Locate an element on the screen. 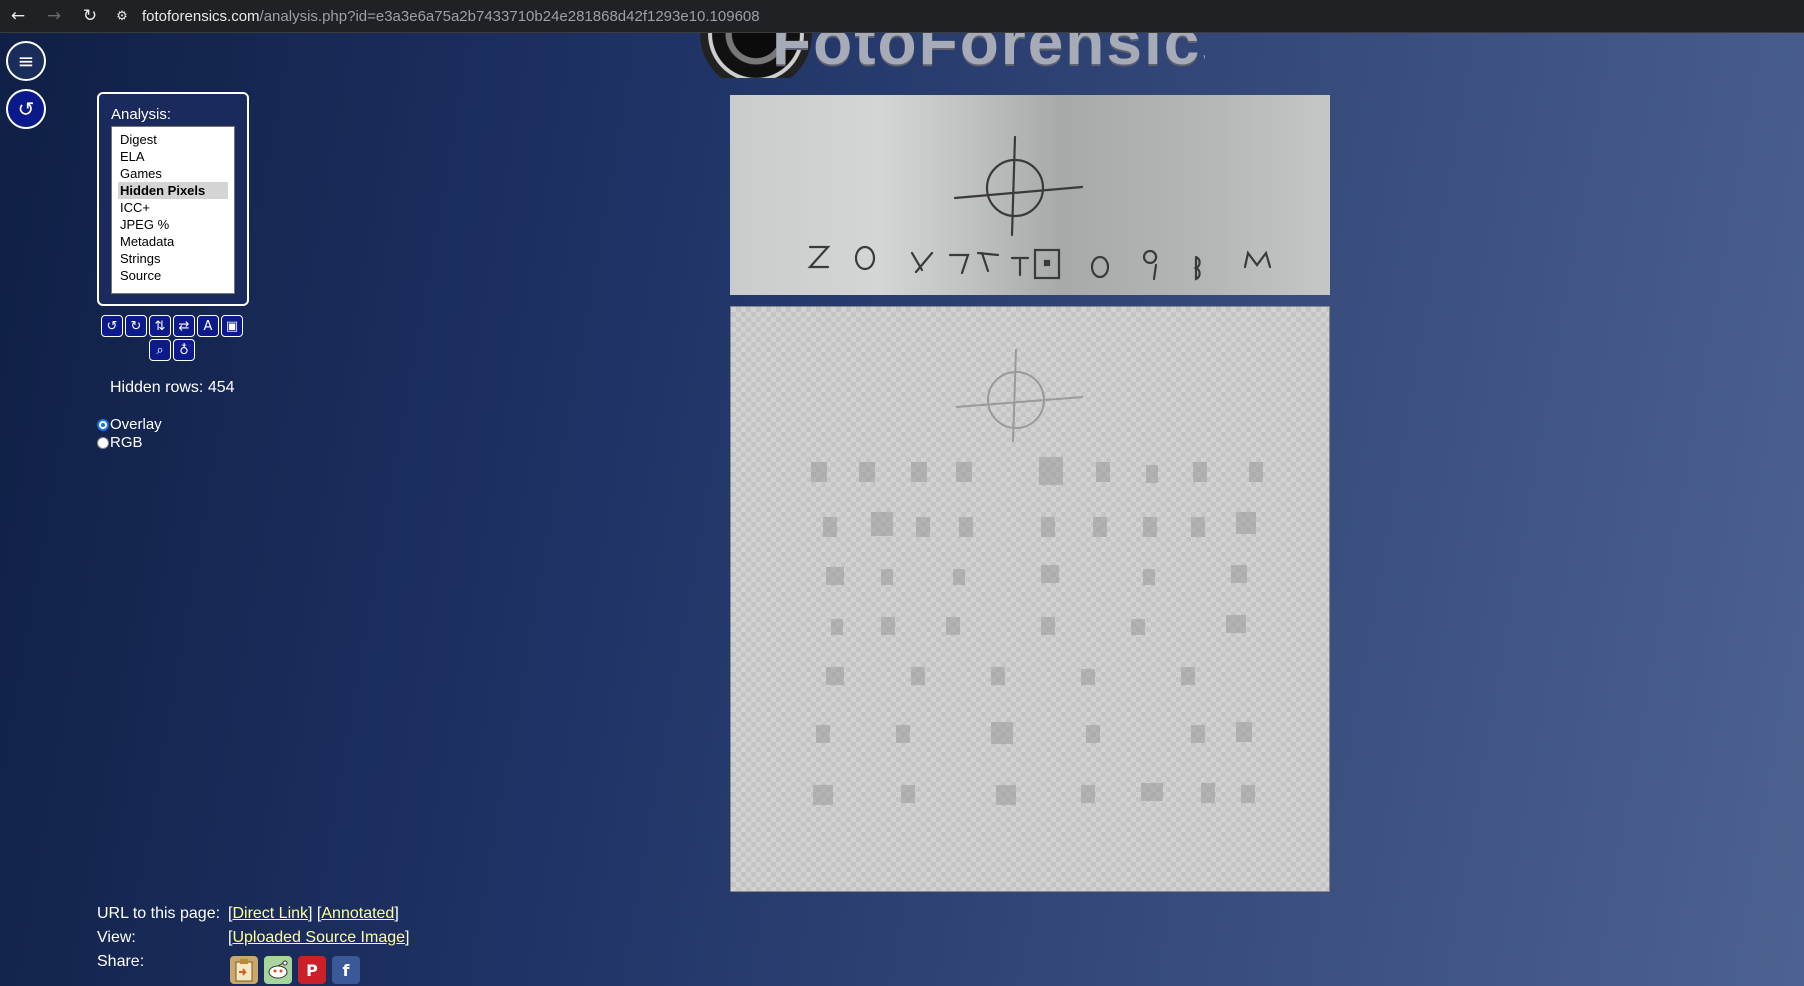 This screenshot has height=986, width=1804. analysis-option-icc: ICC+ is located at coordinates (170, 207).